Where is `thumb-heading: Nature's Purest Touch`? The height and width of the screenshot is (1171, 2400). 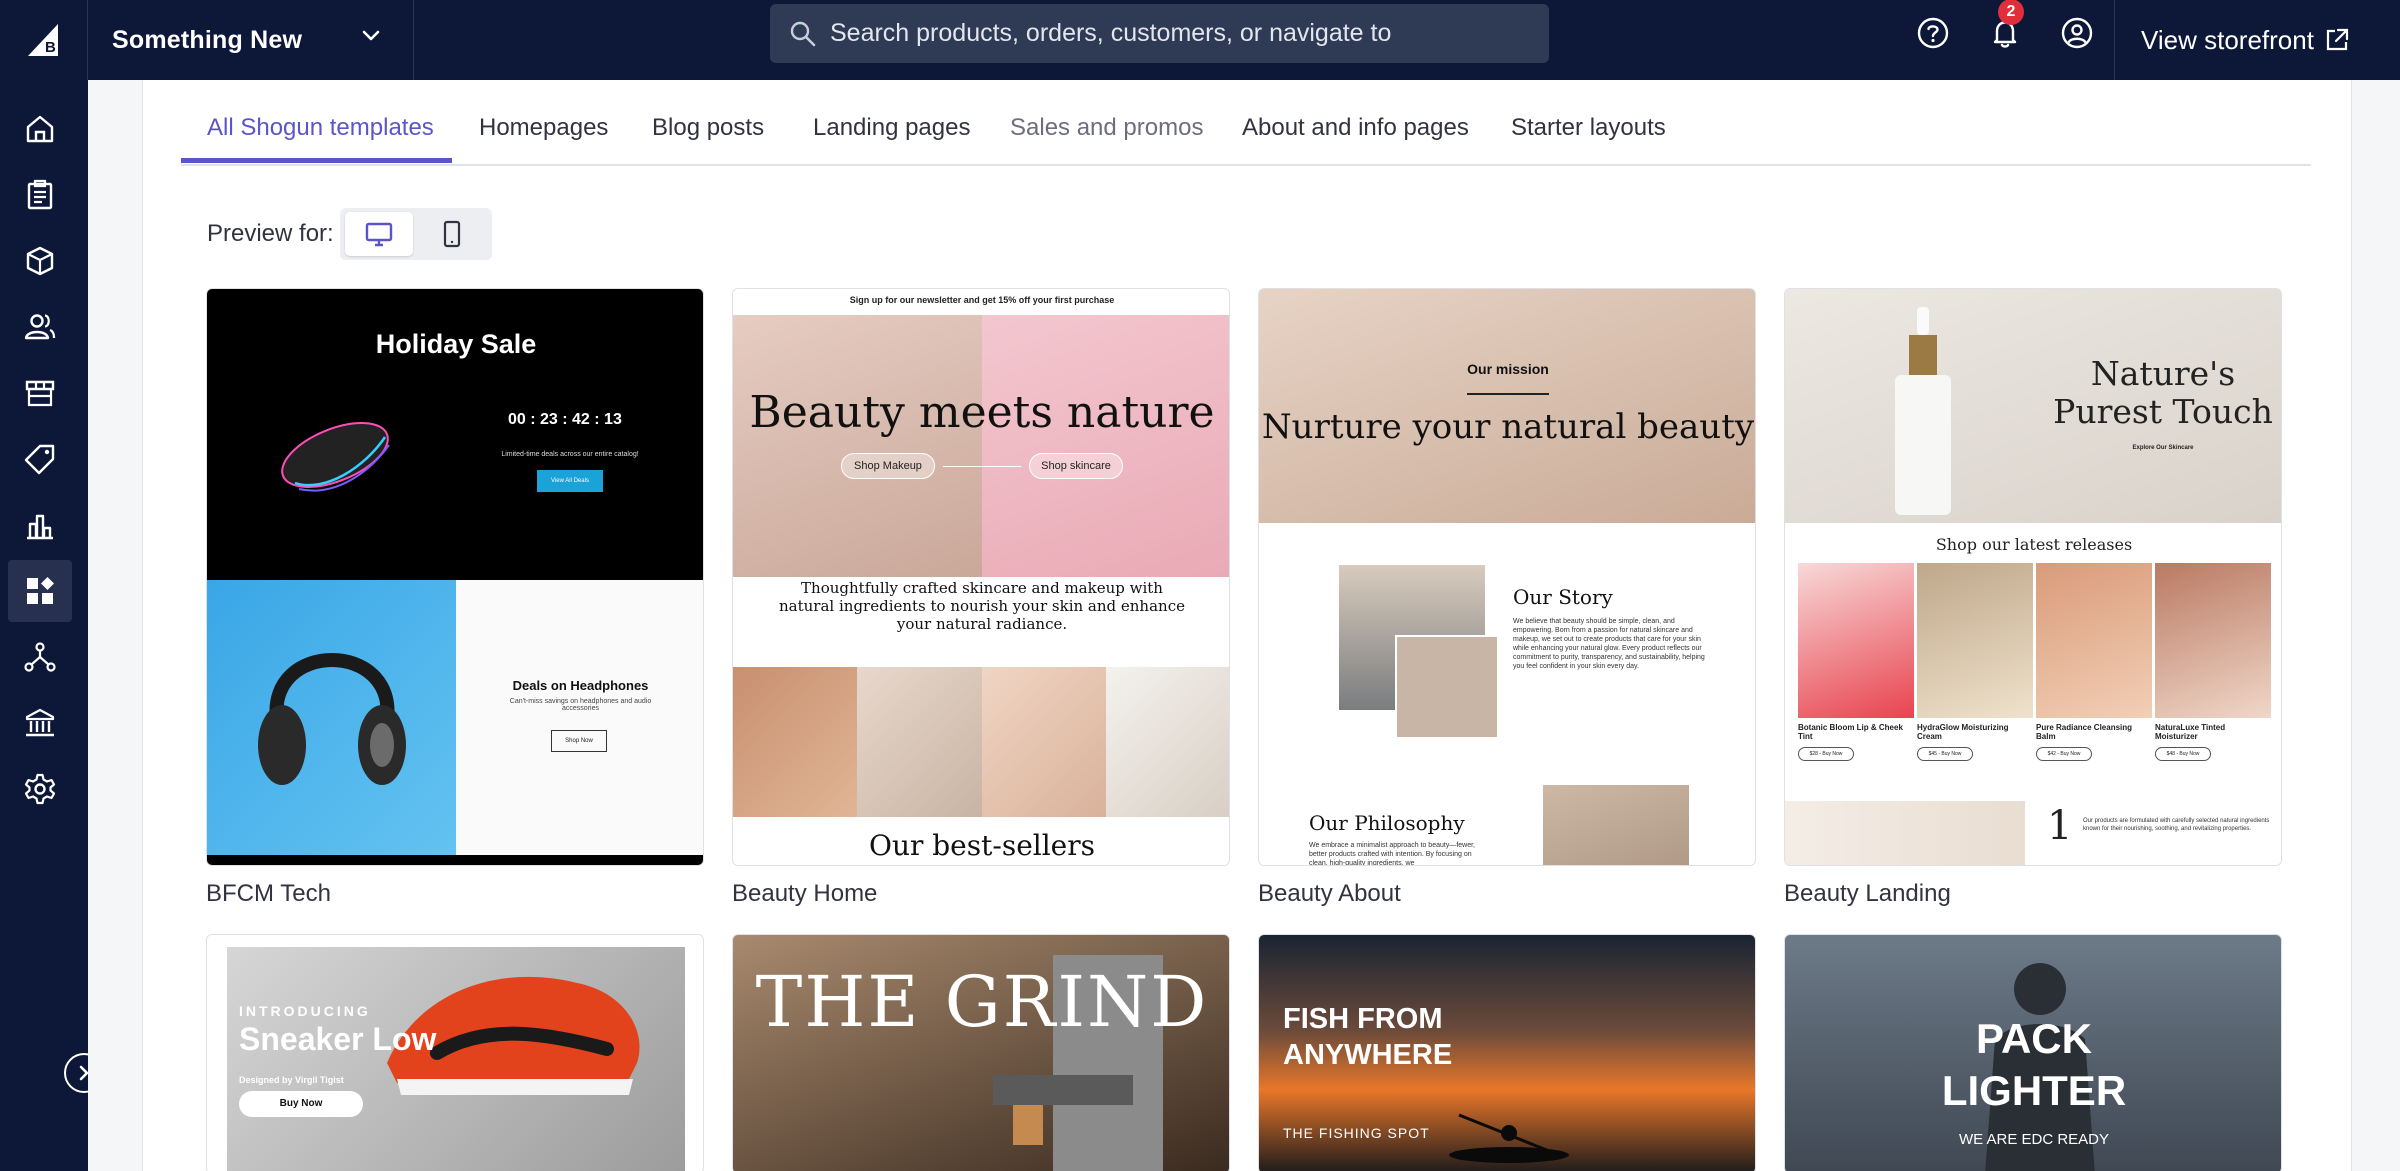
thumb-heading: Nature's Purest Touch is located at coordinates (2163, 392).